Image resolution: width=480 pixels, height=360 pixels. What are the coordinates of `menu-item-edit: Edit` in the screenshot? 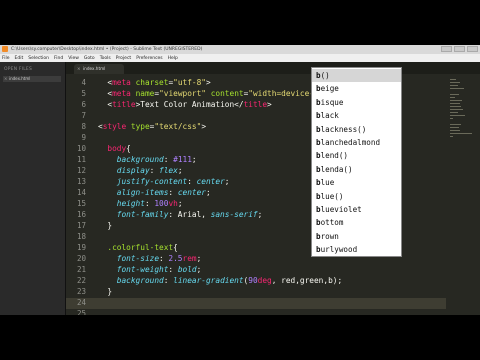 It's located at (19, 58).